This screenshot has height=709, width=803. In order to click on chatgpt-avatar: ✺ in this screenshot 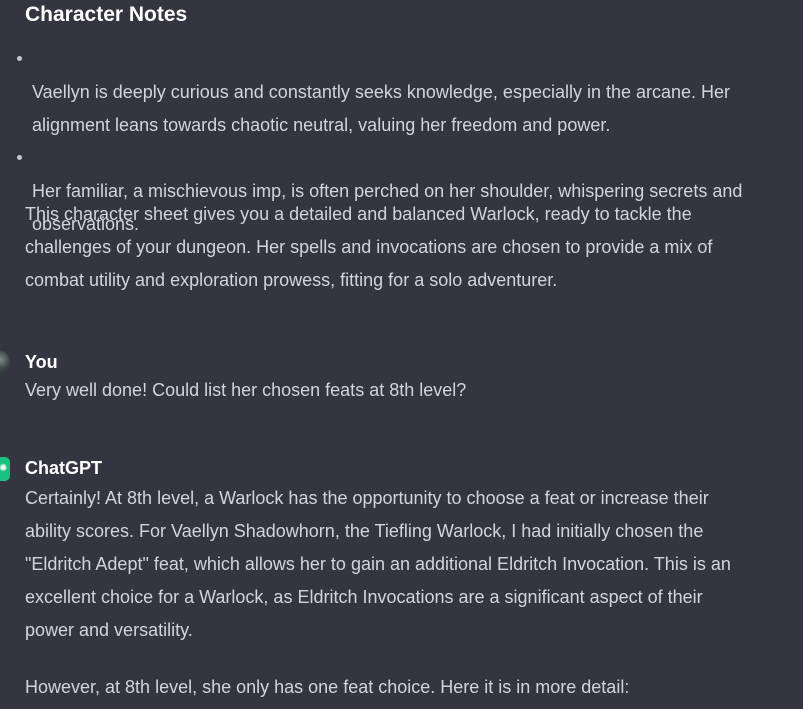, I will do `click(5, 469)`.